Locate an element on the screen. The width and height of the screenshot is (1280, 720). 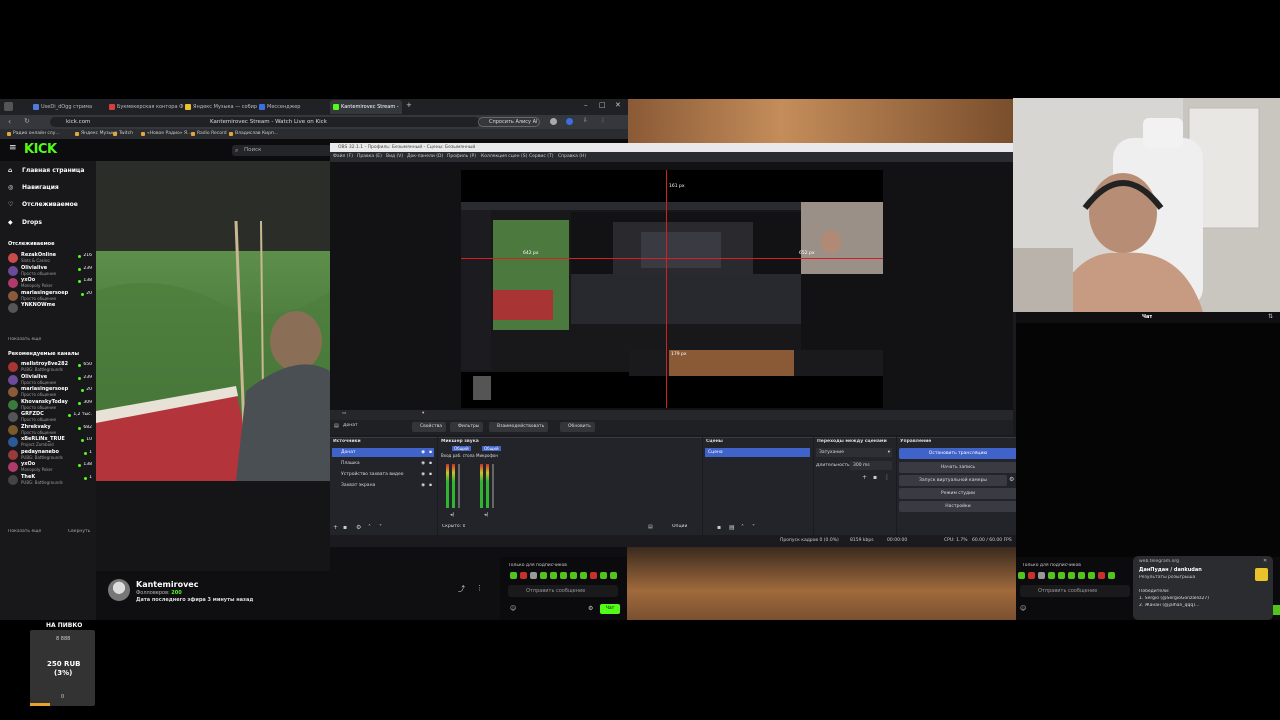
channel-item: TheK PUBG: Battlegrounds 1 is located at coordinates (50, 480).